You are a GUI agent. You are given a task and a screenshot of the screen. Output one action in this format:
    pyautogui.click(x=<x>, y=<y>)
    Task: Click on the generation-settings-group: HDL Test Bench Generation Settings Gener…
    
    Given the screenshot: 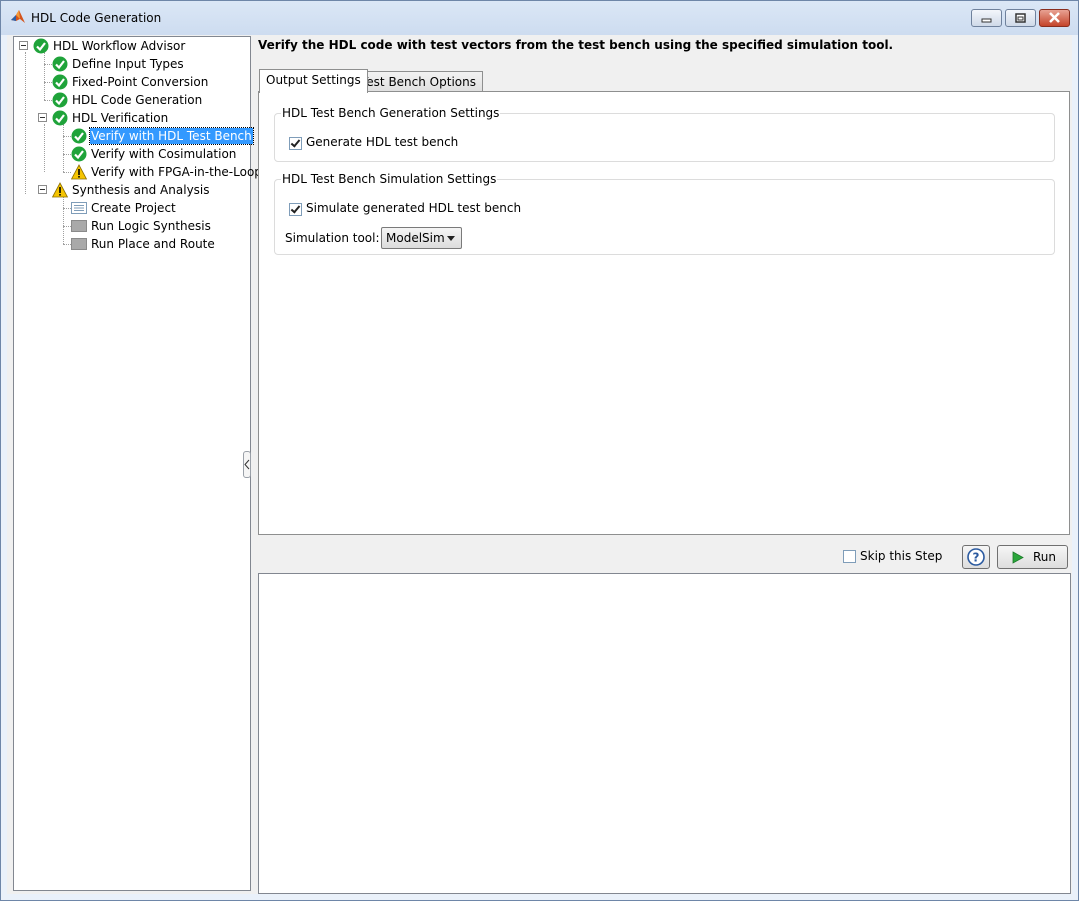 What is the action you would take?
    pyautogui.click(x=664, y=134)
    